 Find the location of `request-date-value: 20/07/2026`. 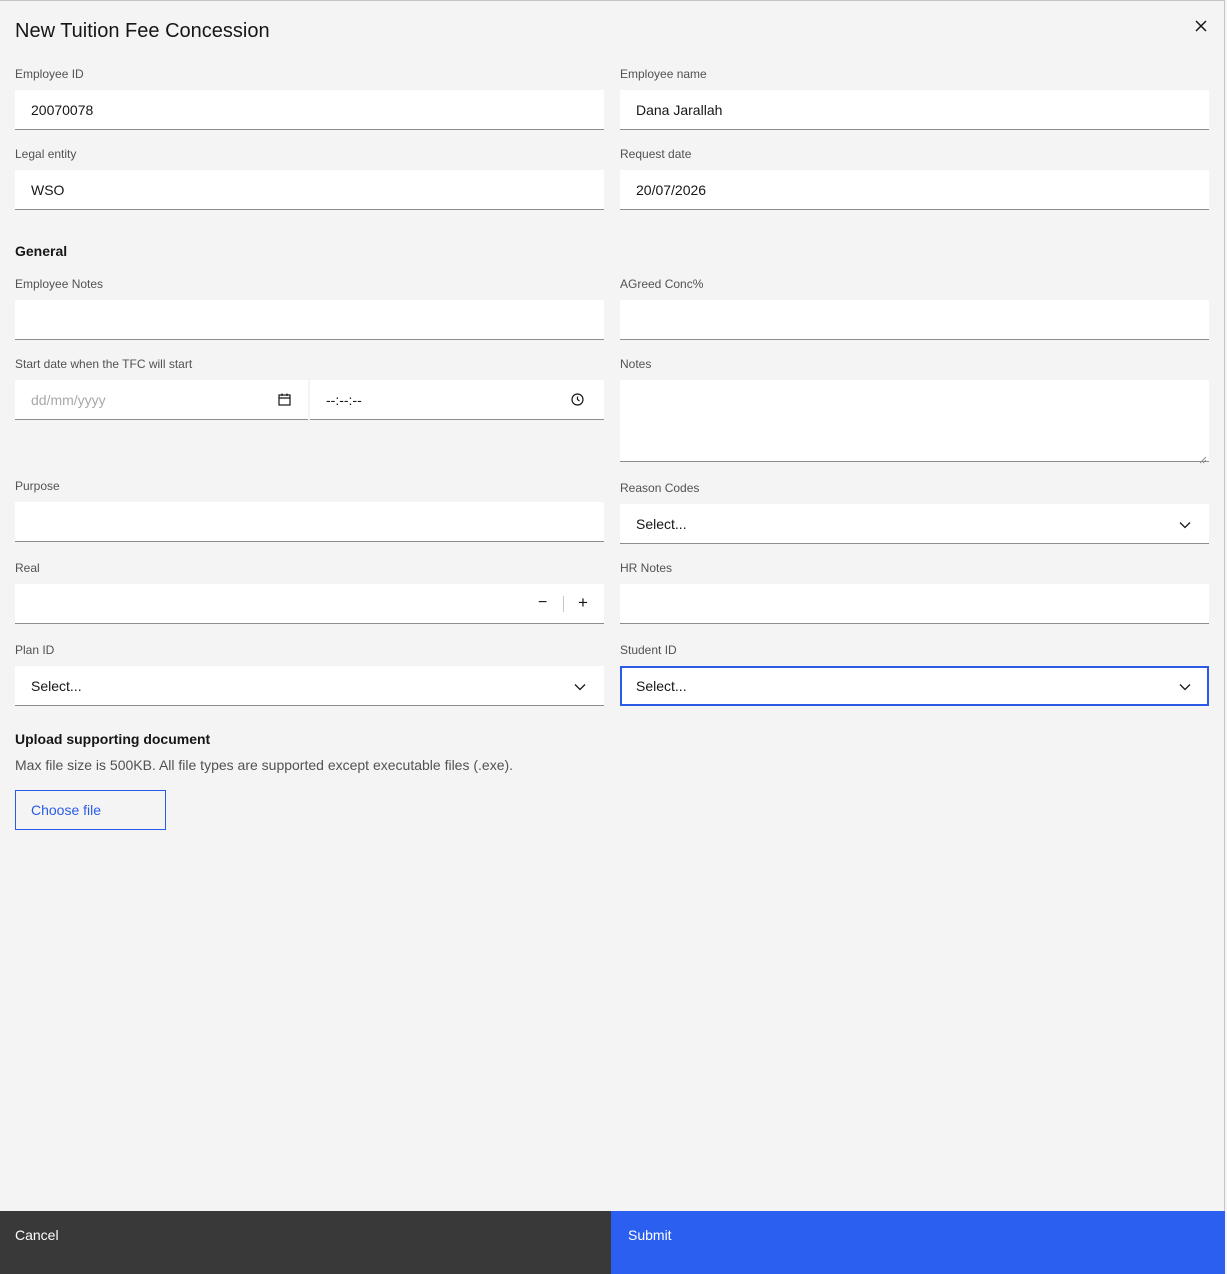

request-date-value: 20/07/2026 is located at coordinates (671, 189).